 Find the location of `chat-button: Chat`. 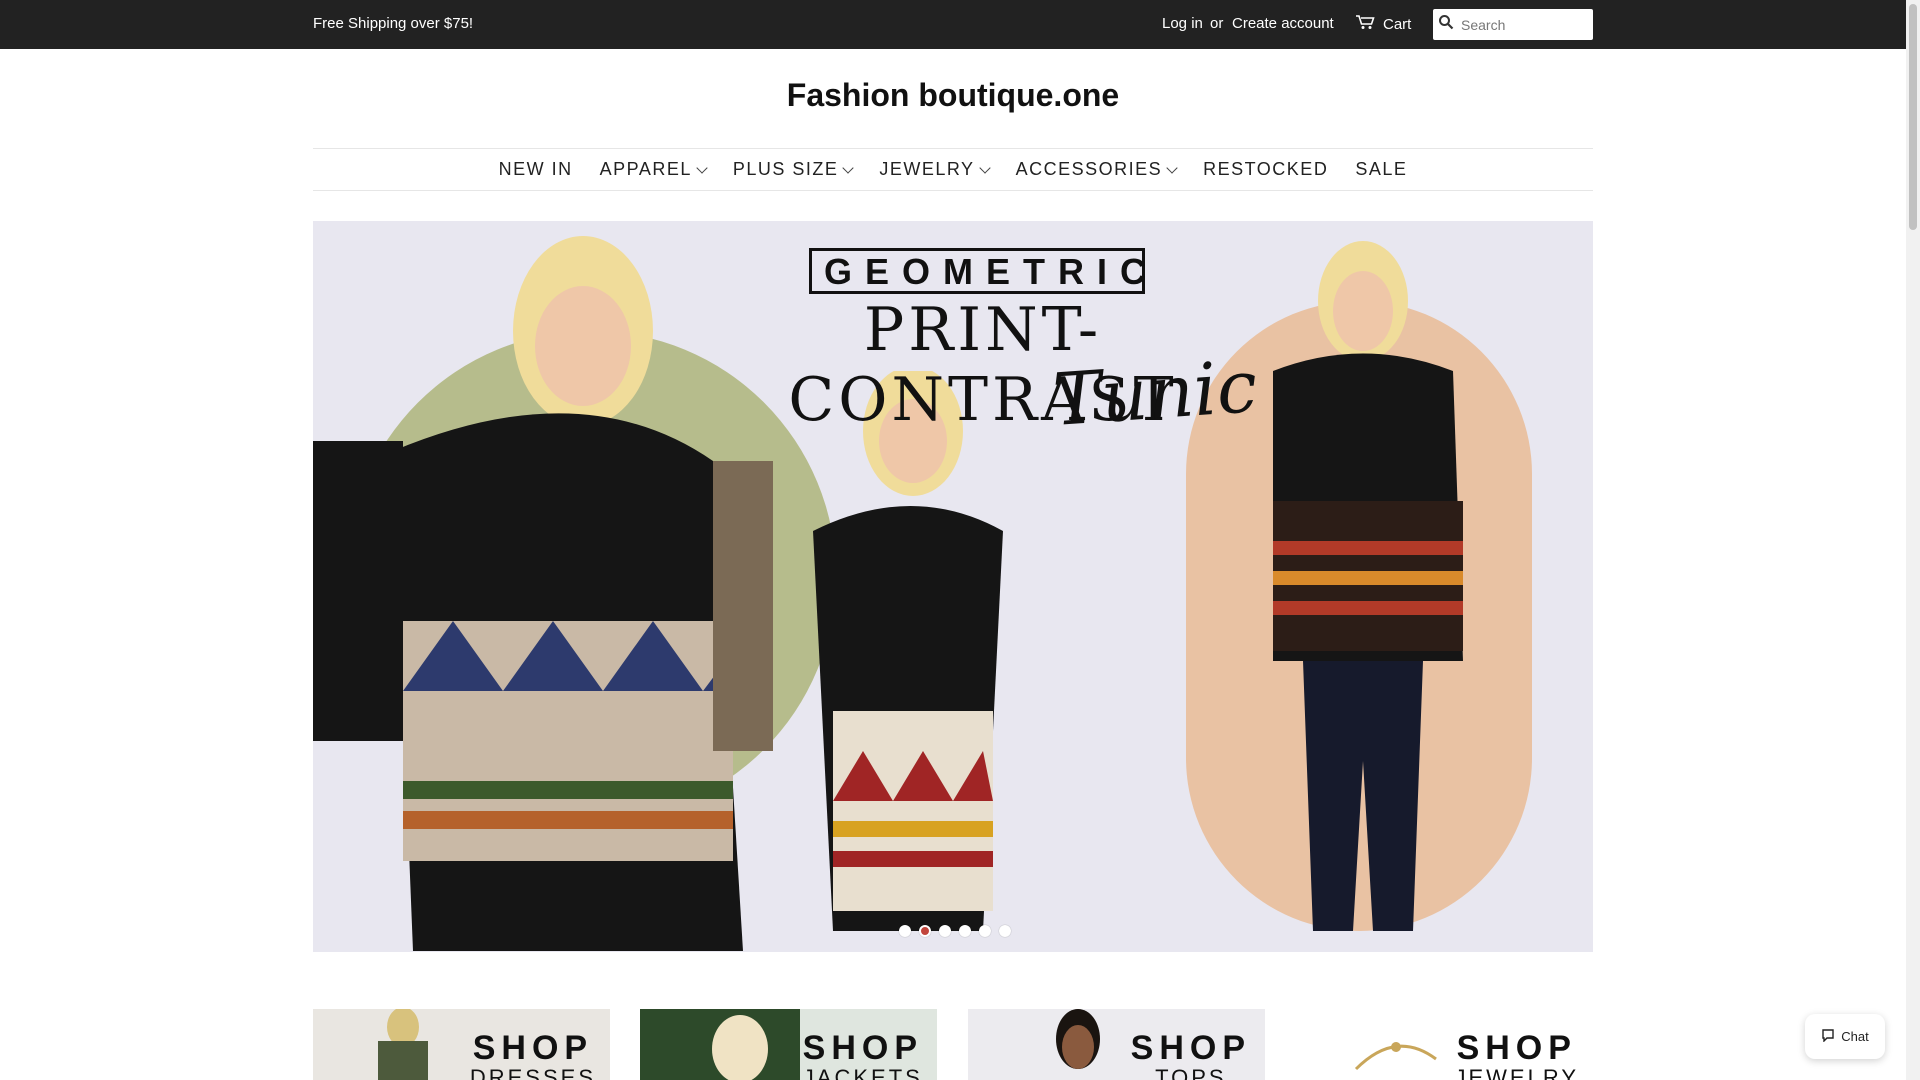

chat-button: Chat is located at coordinates (1845, 1036).